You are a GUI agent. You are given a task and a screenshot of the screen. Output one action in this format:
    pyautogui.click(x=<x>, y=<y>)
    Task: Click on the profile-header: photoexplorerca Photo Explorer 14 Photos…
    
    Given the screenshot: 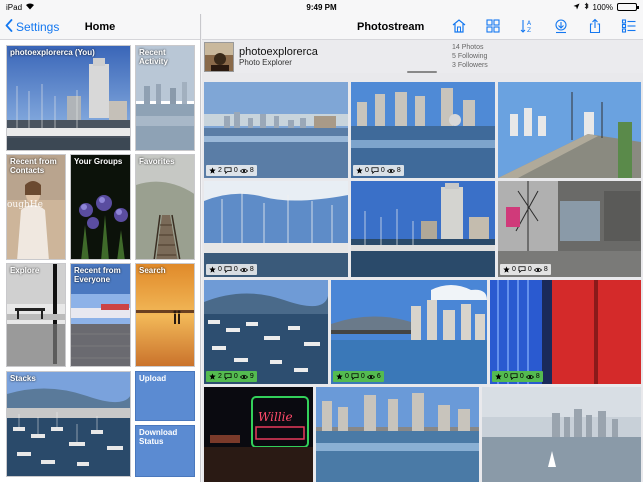 What is the action you would take?
    pyautogui.click(x=422, y=56)
    